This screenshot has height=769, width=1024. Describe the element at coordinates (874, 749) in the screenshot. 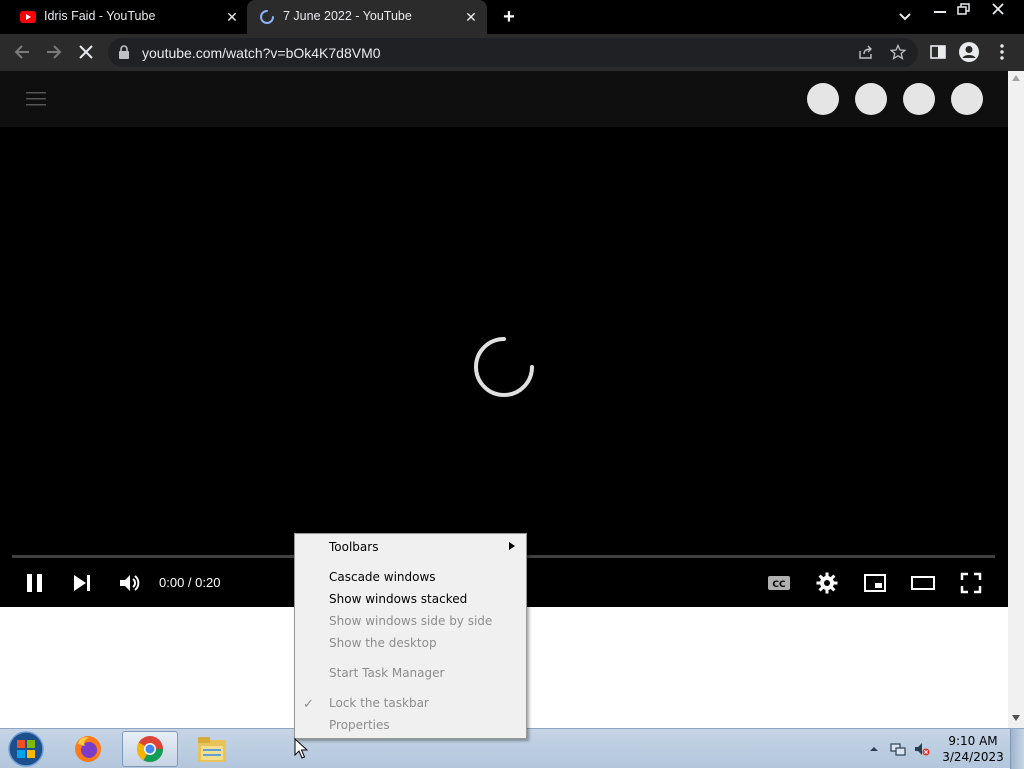

I see `show-hidden-icons-arrow-icon` at that location.